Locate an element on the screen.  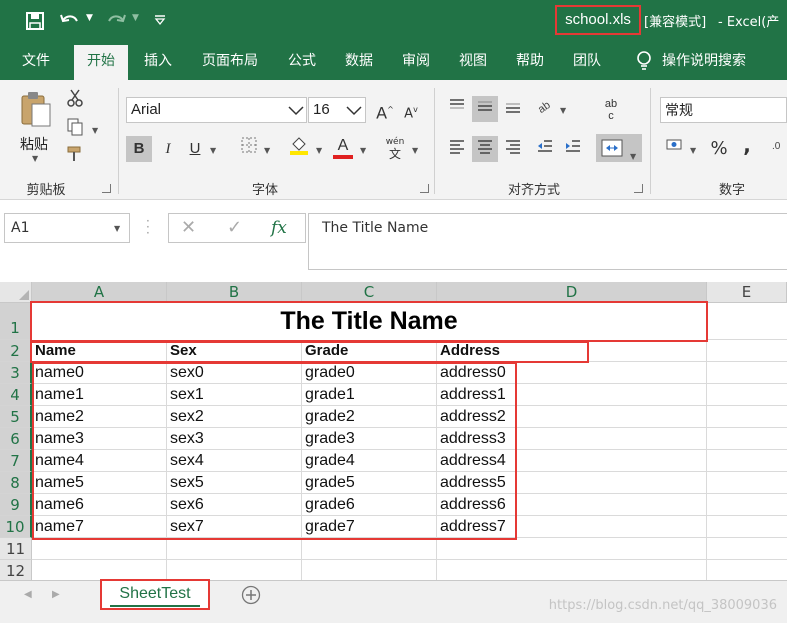
data-cell: sex3 is located at coordinates (234, 439).